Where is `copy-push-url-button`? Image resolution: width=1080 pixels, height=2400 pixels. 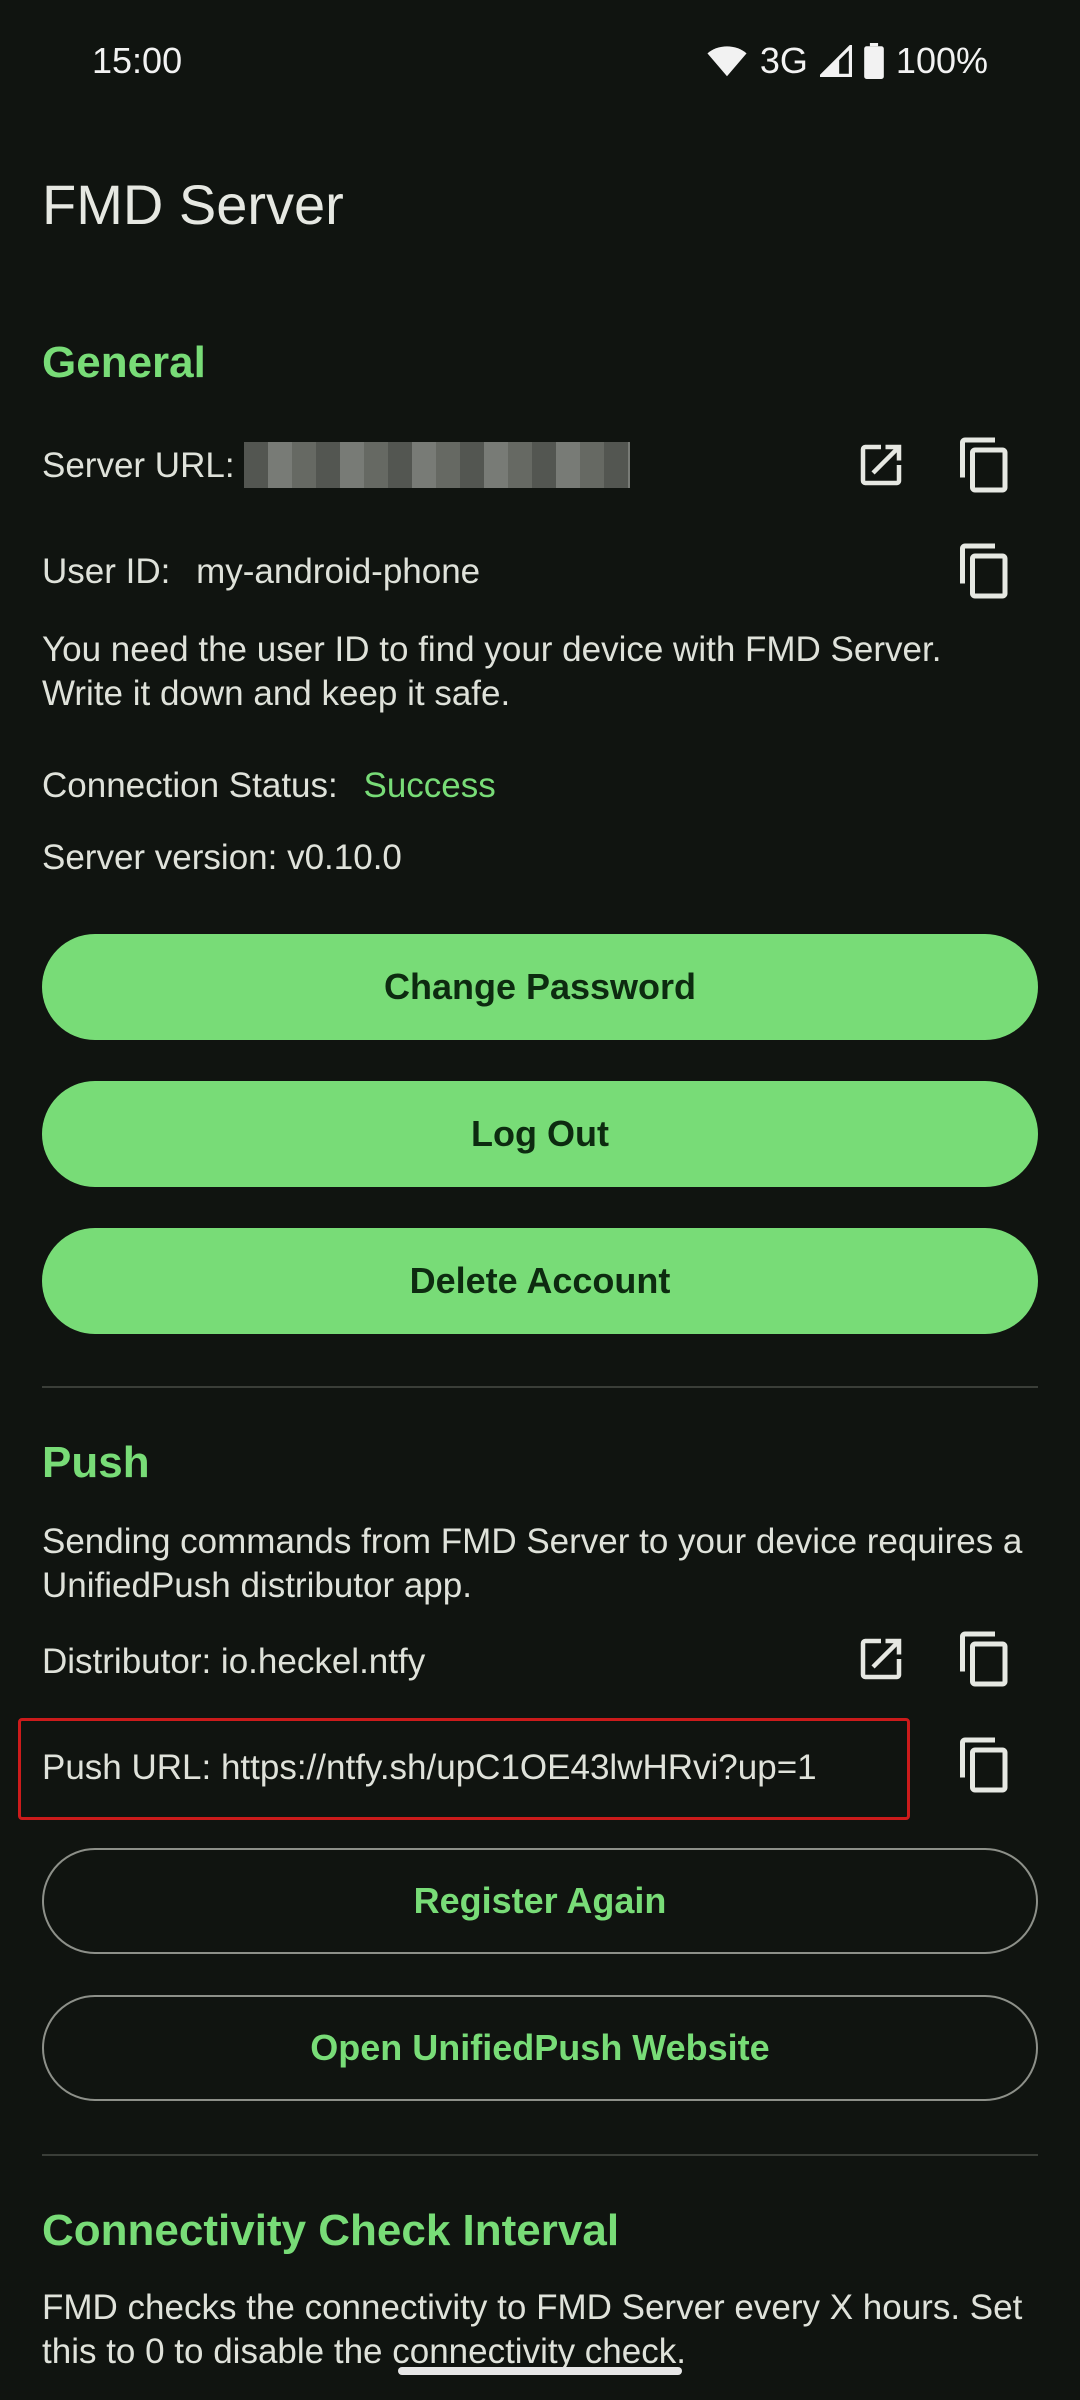
copy-push-url-button is located at coordinates (985, 1765).